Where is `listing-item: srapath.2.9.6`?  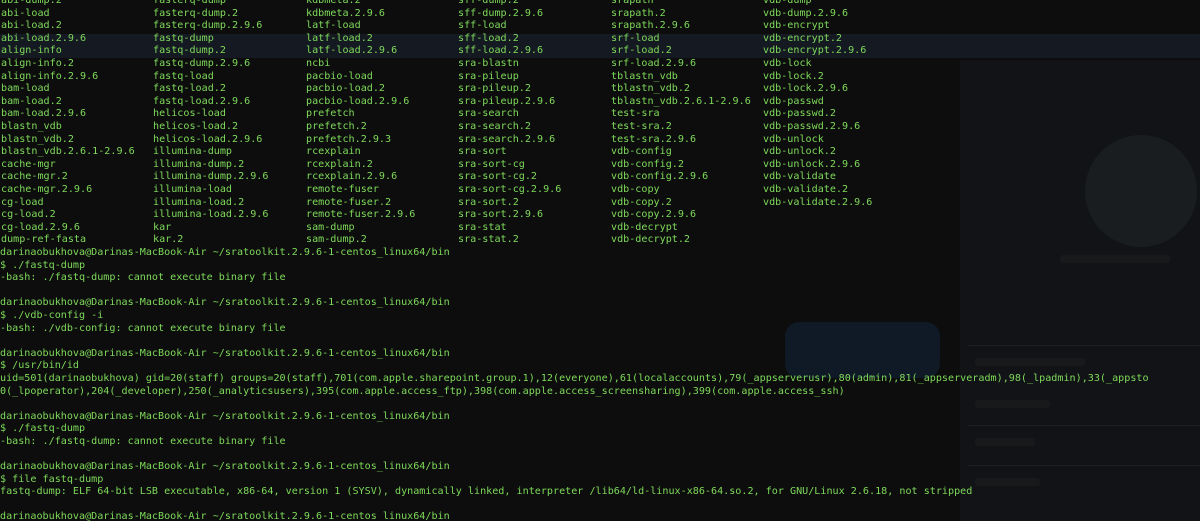 listing-item: srapath.2.9.6 is located at coordinates (651, 26).